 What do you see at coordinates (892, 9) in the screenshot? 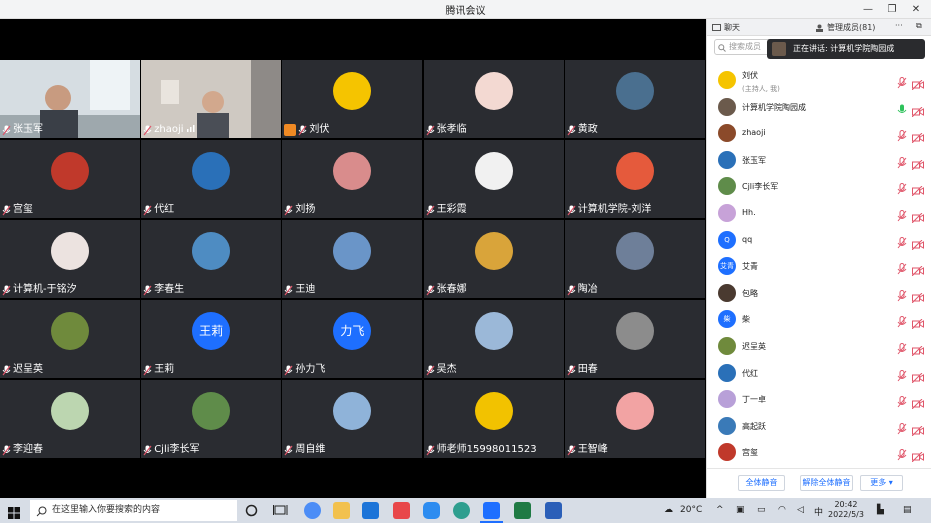
I see `maximize-button: ❐` at bounding box center [892, 9].